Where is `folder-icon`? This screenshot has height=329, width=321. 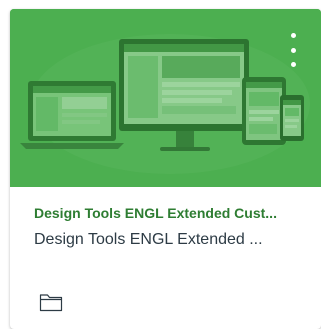
folder-icon is located at coordinates (52, 302).